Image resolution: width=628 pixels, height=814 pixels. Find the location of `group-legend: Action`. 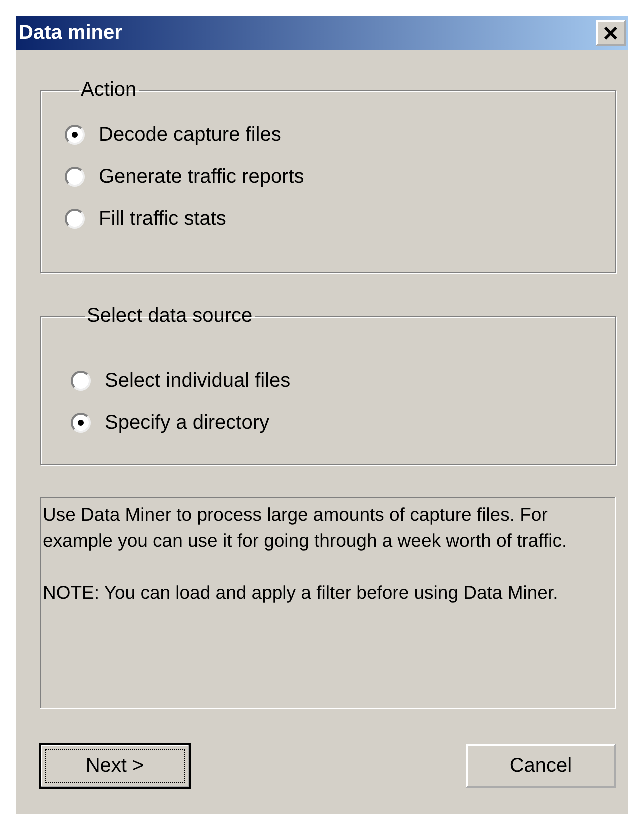

group-legend: Action is located at coordinates (109, 90).